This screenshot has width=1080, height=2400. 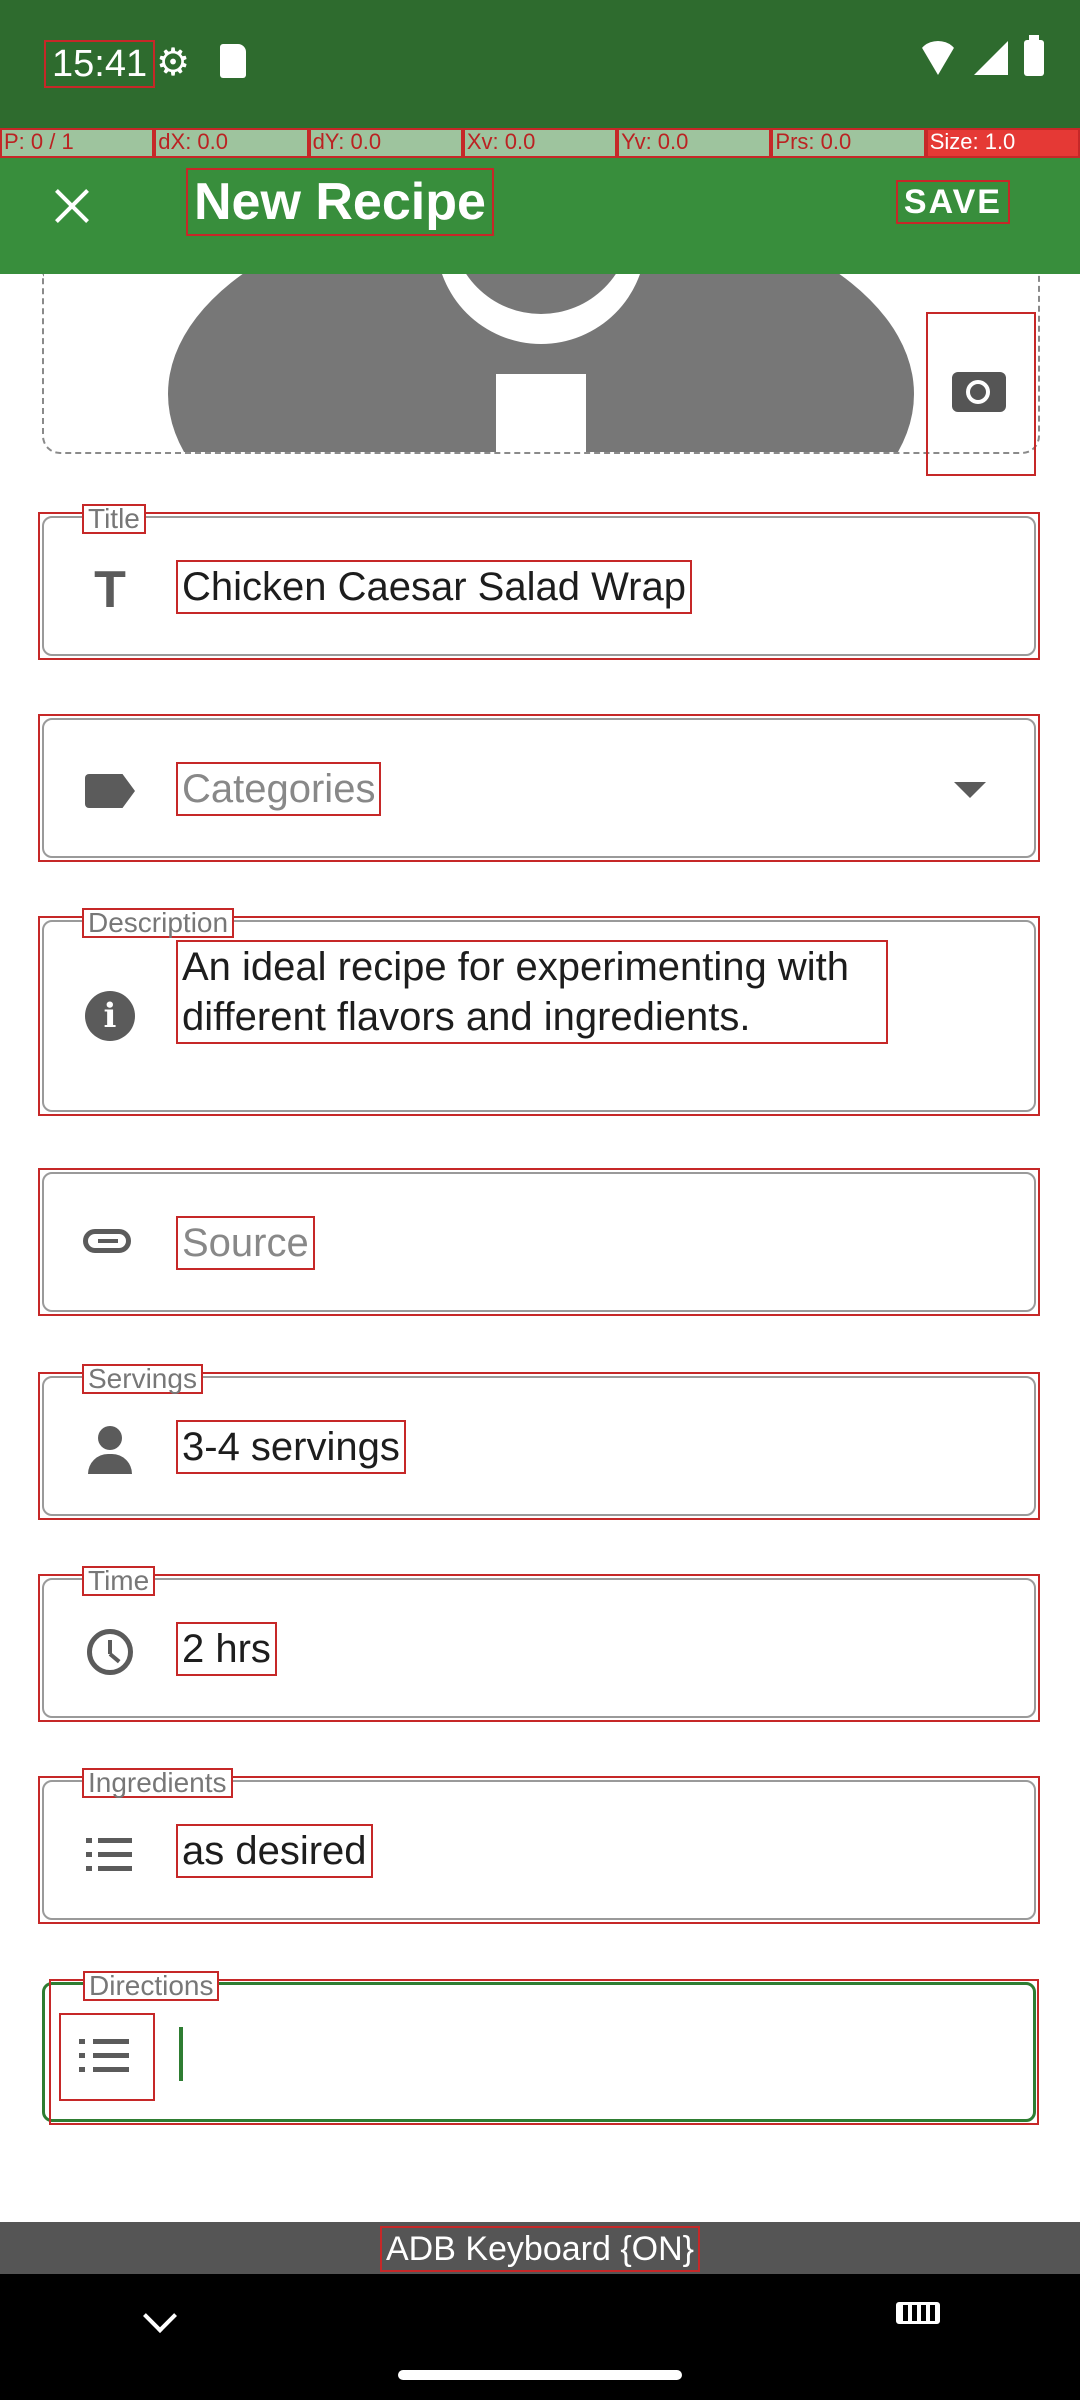 What do you see at coordinates (539, 1644) in the screenshot?
I see `time-field: Time 2 hrs` at bounding box center [539, 1644].